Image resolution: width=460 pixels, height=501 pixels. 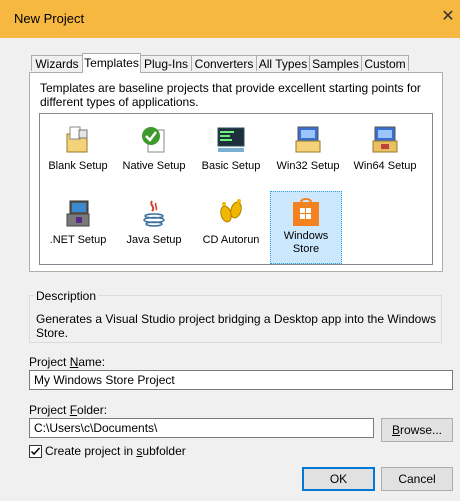 What do you see at coordinates (306, 212) in the screenshot?
I see `windows-store-icon` at bounding box center [306, 212].